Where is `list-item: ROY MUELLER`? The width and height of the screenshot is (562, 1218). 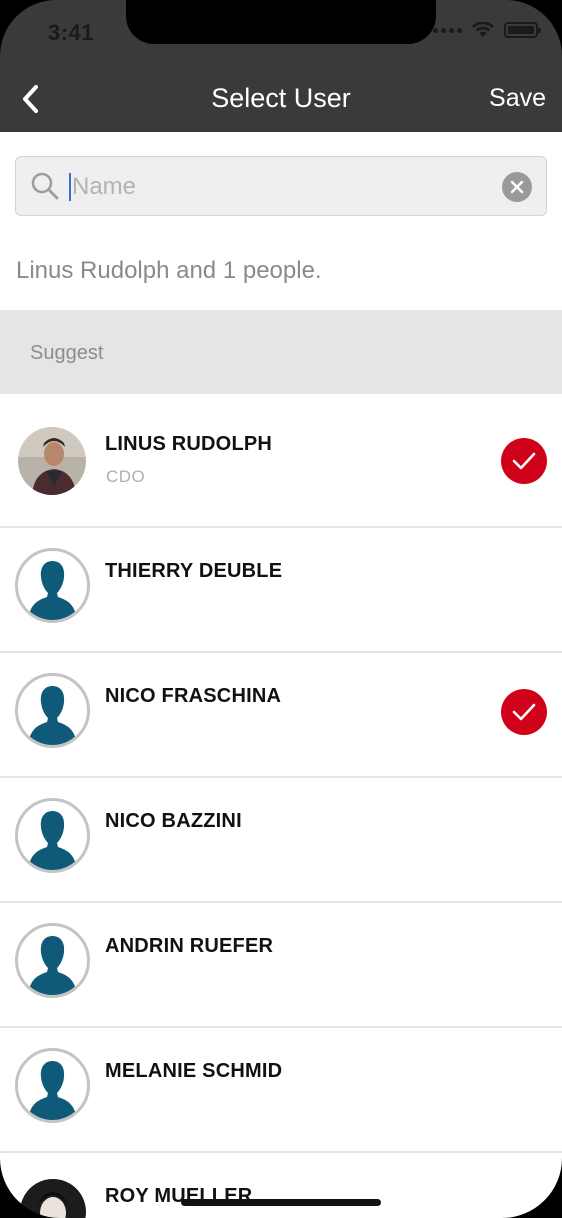
list-item: ROY MUELLER is located at coordinates (281, 1185).